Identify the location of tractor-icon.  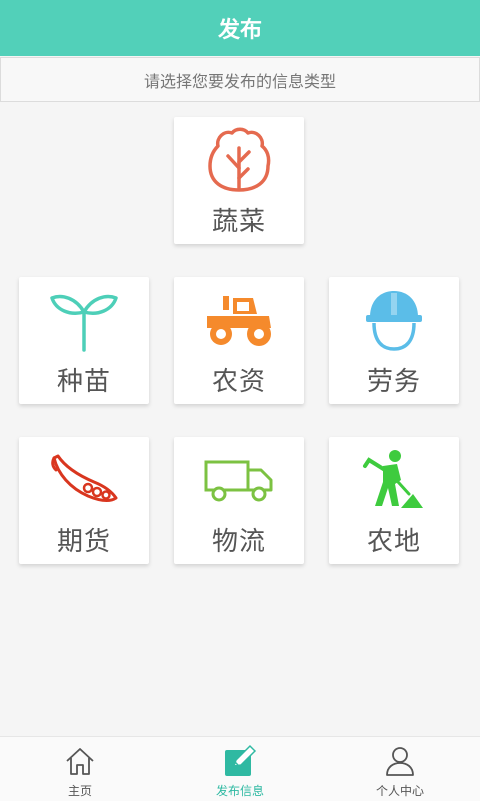
(239, 320).